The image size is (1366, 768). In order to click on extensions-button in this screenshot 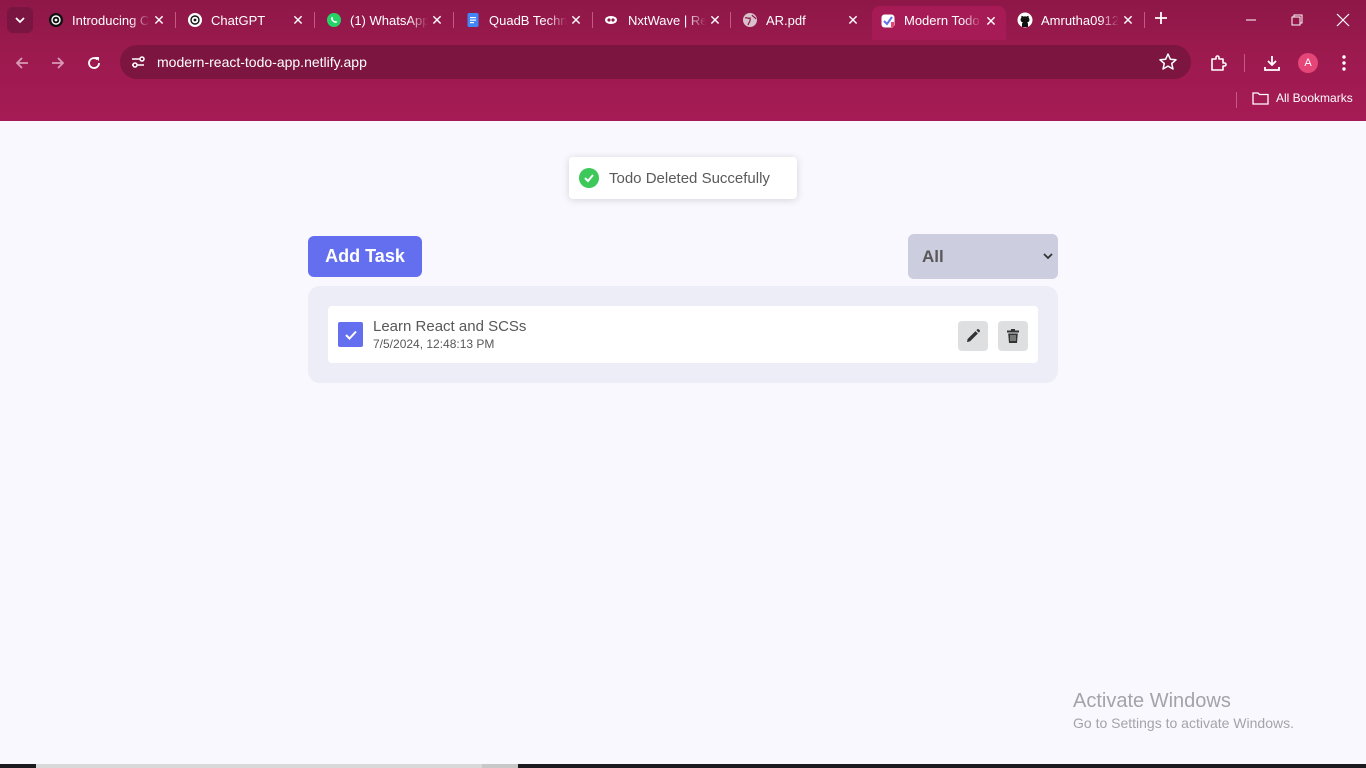, I will do `click(1218, 63)`.